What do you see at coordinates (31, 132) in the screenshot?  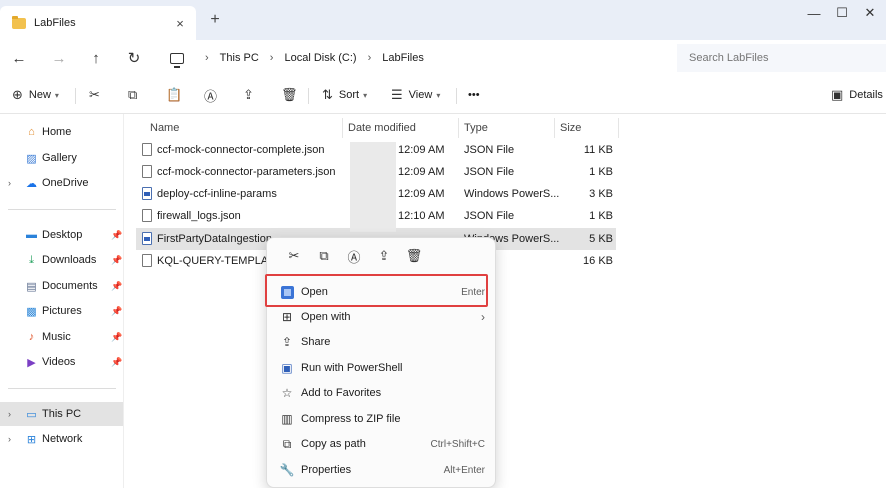 I see `home-icon: ⌂` at bounding box center [31, 132].